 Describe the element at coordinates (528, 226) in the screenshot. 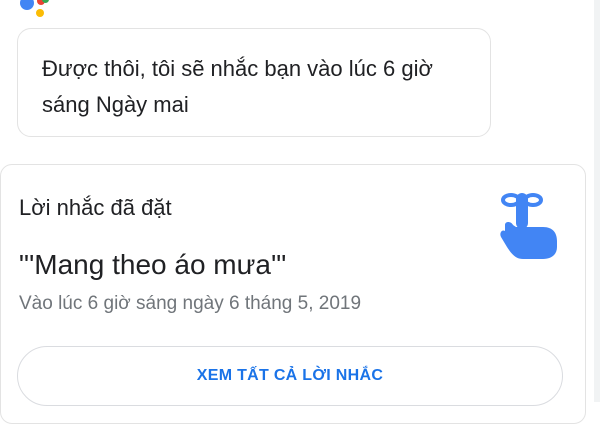

I see `finger-with-string-reminder-icon` at that location.